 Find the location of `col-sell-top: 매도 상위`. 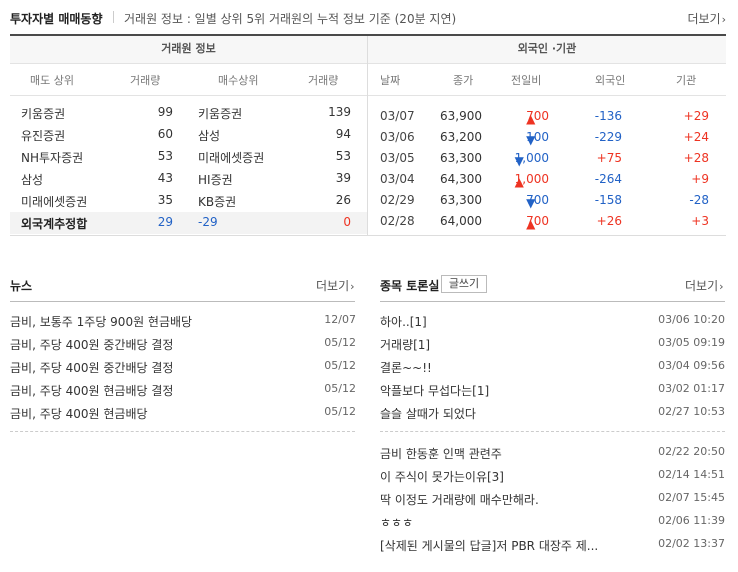

col-sell-top: 매도 상위 is located at coordinates (52, 80).